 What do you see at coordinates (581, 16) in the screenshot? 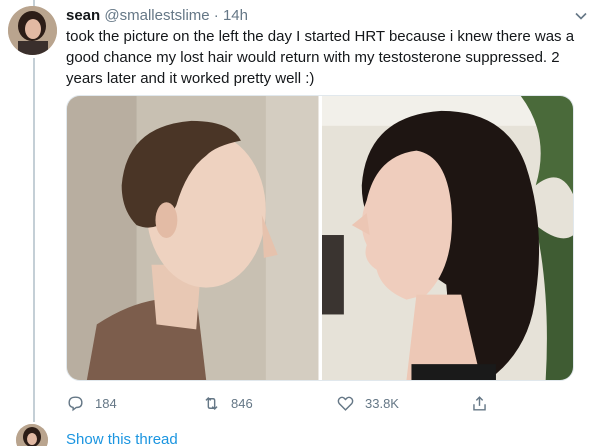
I see `chevron-down-icon` at bounding box center [581, 16].